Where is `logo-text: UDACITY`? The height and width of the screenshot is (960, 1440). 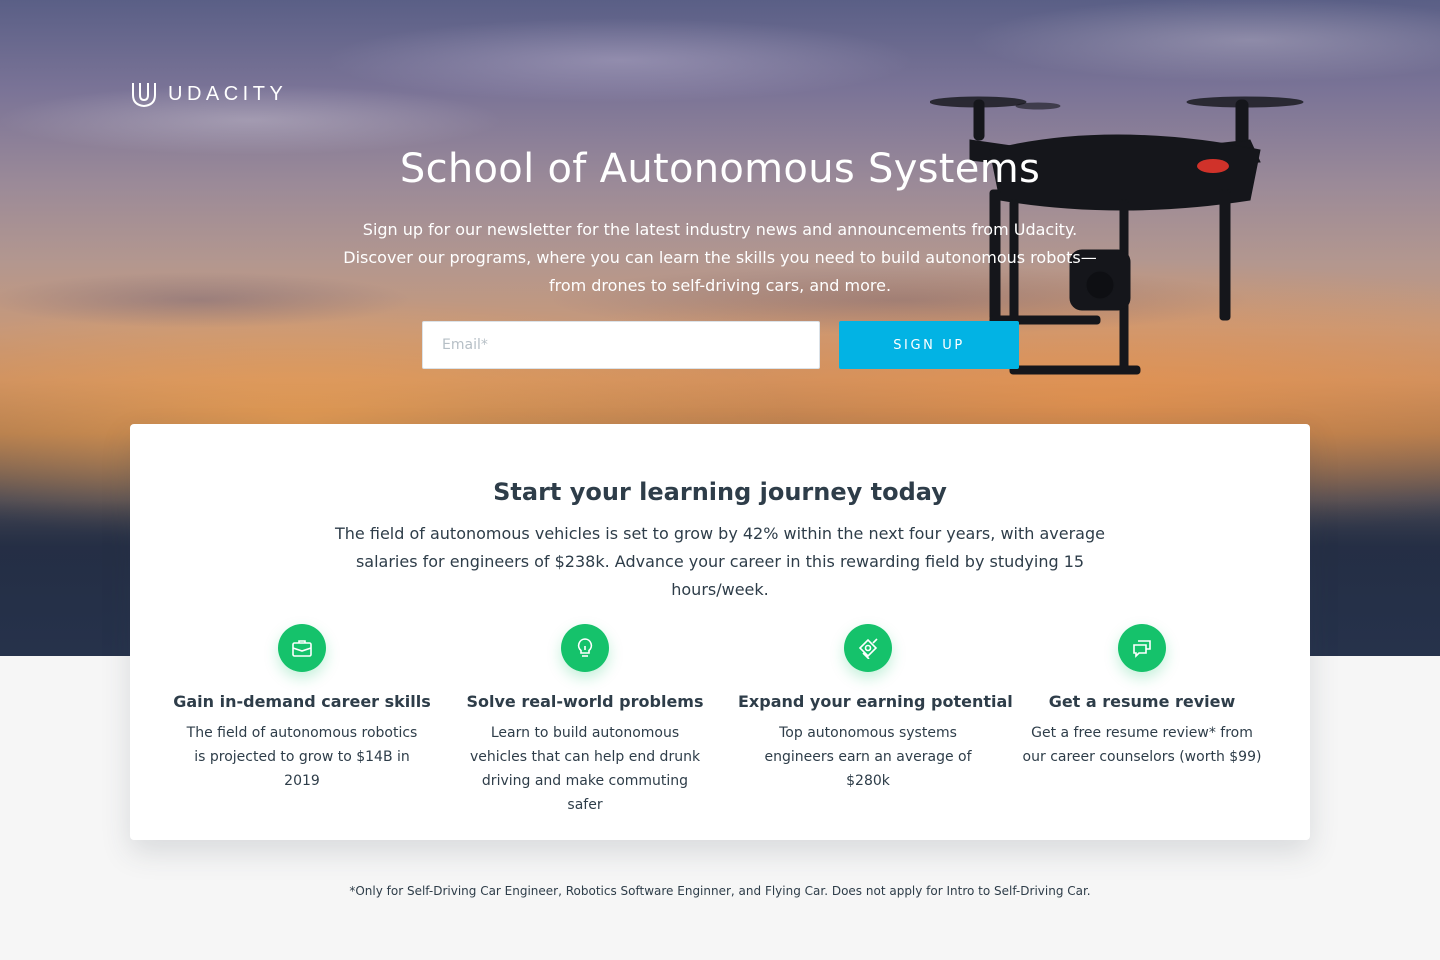
logo-text: UDACITY is located at coordinates (228, 93).